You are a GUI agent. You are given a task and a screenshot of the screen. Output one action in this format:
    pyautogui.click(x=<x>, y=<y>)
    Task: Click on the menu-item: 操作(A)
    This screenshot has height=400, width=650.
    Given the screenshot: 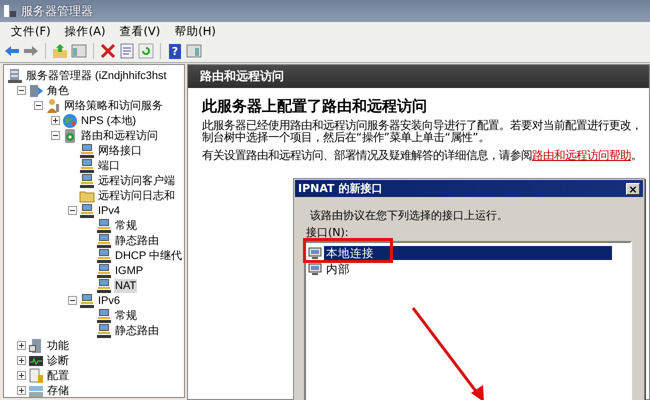 What is the action you would take?
    pyautogui.click(x=87, y=31)
    